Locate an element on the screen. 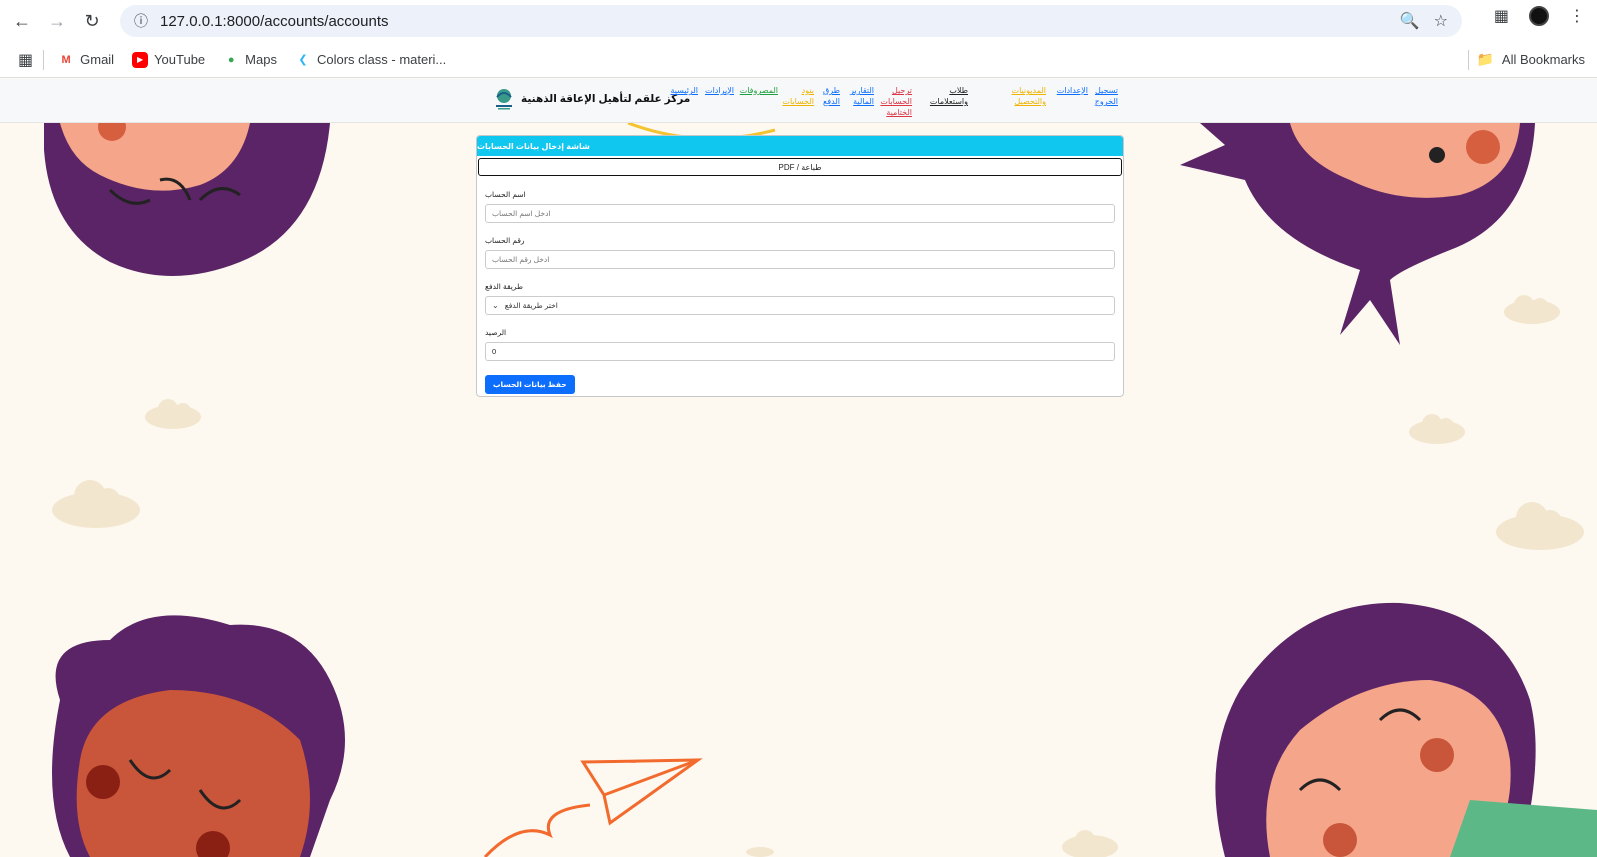  forward-icon: → is located at coordinates (57, 21).